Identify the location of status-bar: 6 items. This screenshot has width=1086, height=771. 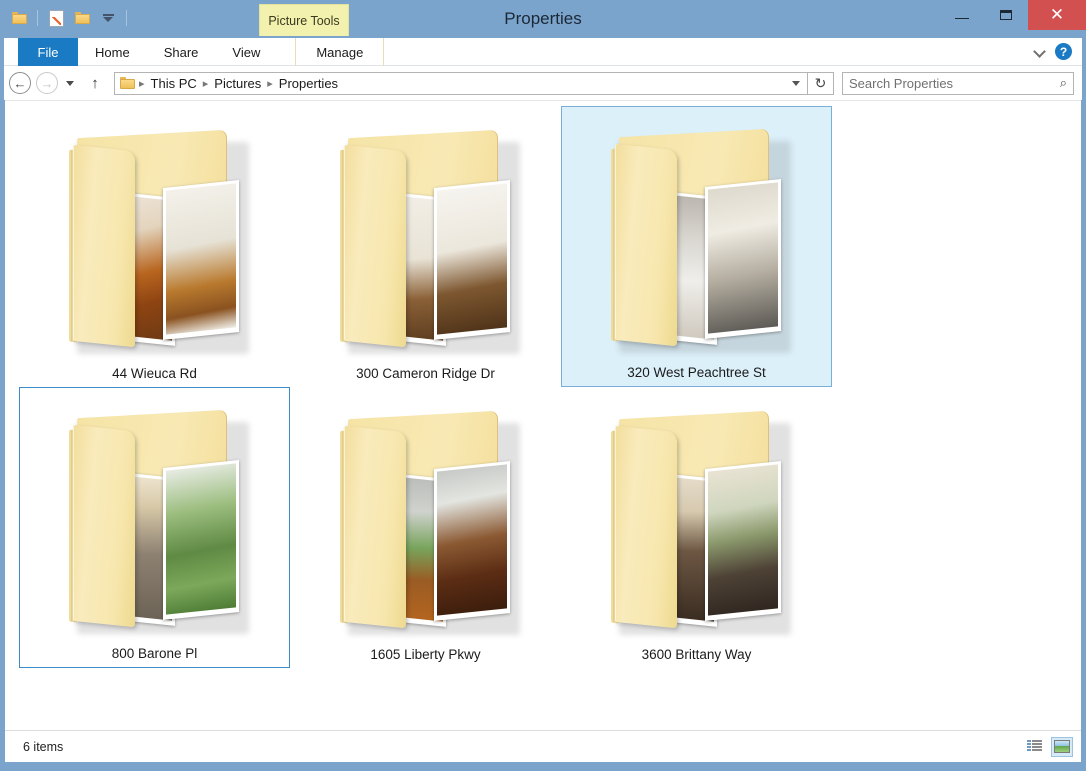
(543, 746).